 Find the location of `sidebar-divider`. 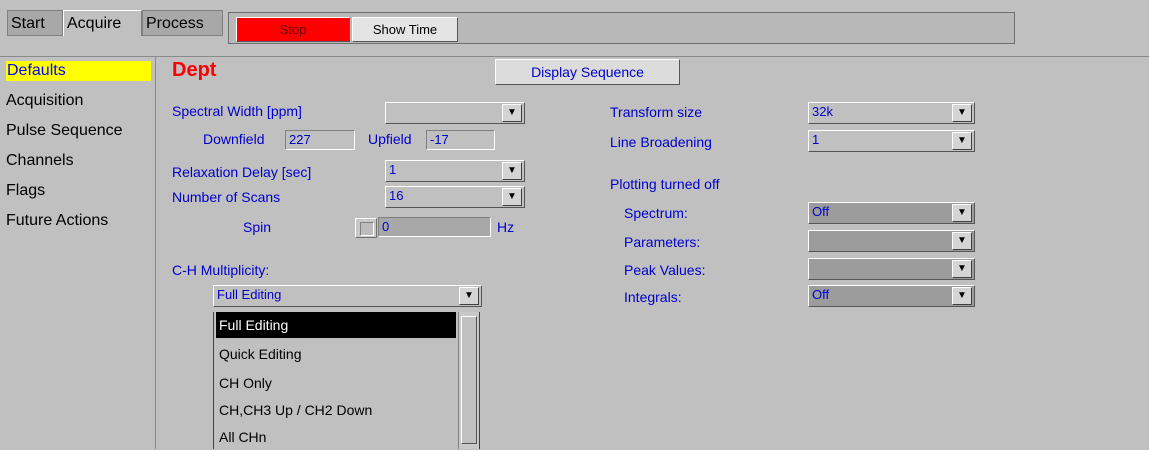

sidebar-divider is located at coordinates (155, 253).